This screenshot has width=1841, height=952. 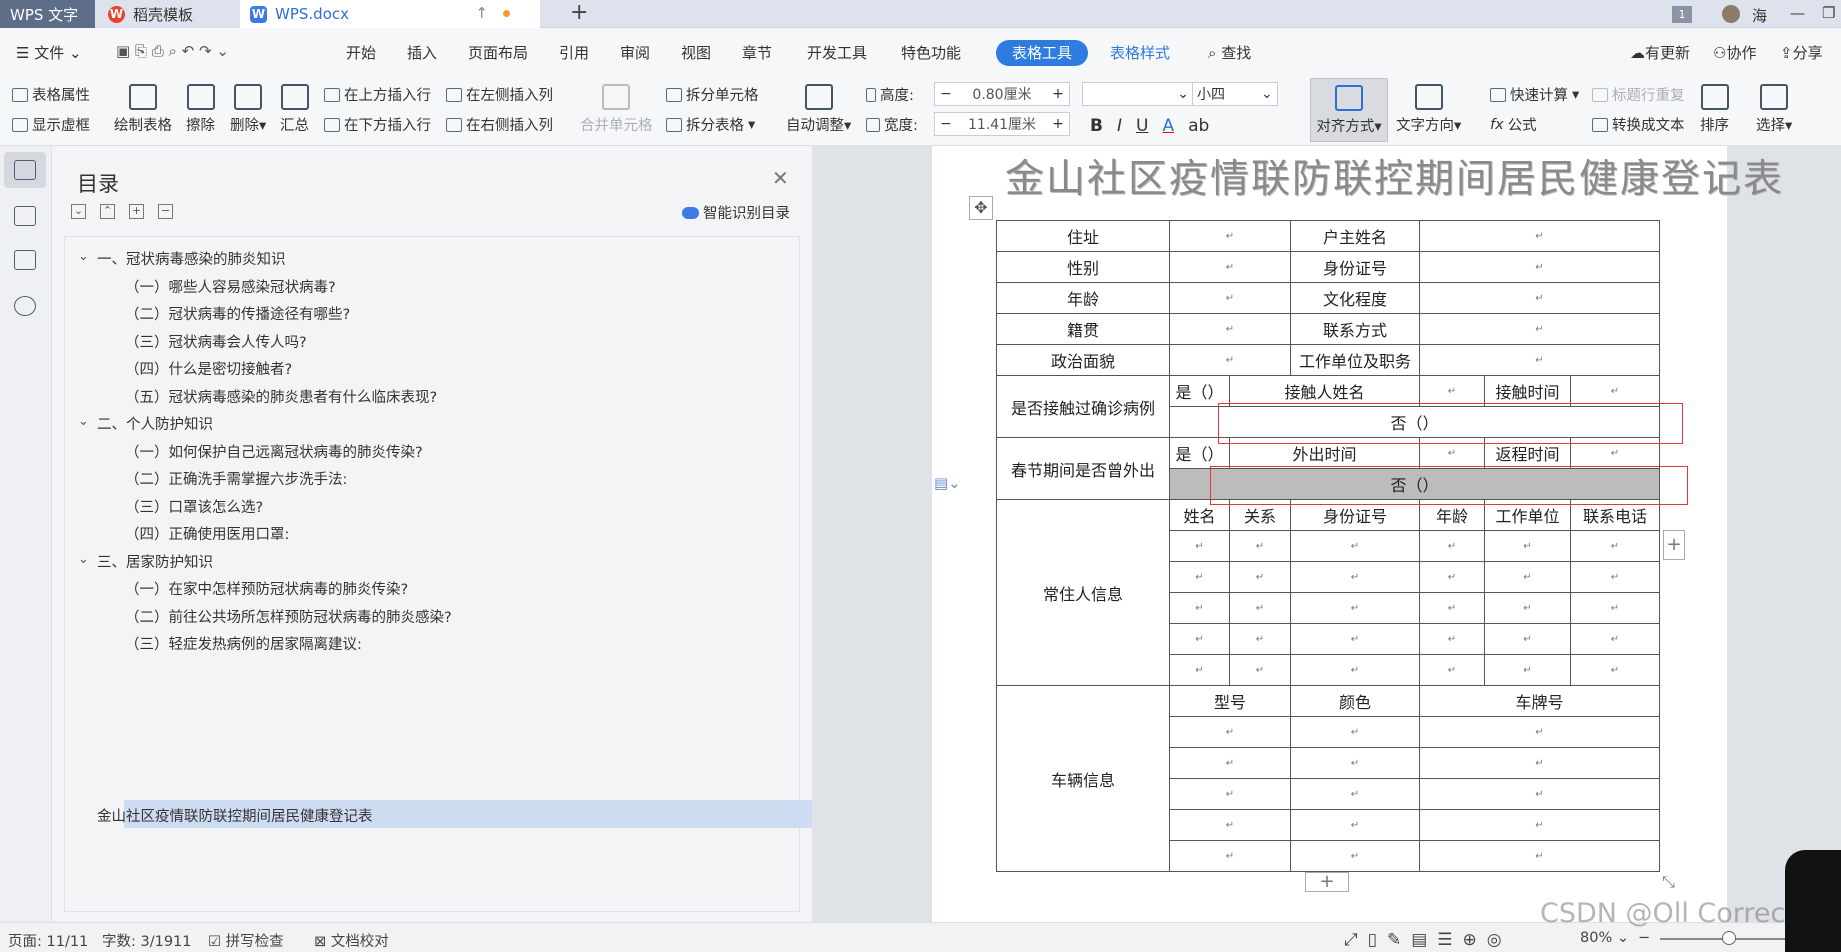 I want to click on remove-item-icon: −, so click(x=165, y=211).